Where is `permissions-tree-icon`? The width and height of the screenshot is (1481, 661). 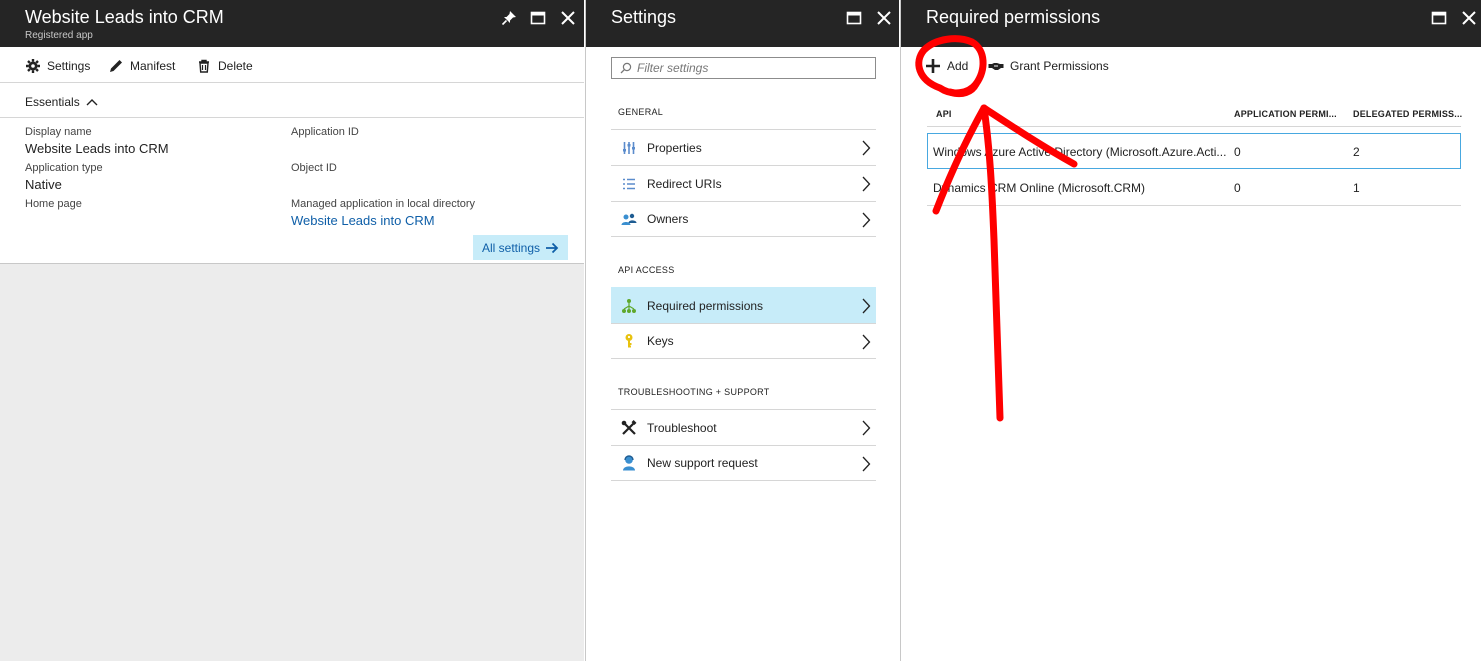
permissions-tree-icon is located at coordinates (629, 306).